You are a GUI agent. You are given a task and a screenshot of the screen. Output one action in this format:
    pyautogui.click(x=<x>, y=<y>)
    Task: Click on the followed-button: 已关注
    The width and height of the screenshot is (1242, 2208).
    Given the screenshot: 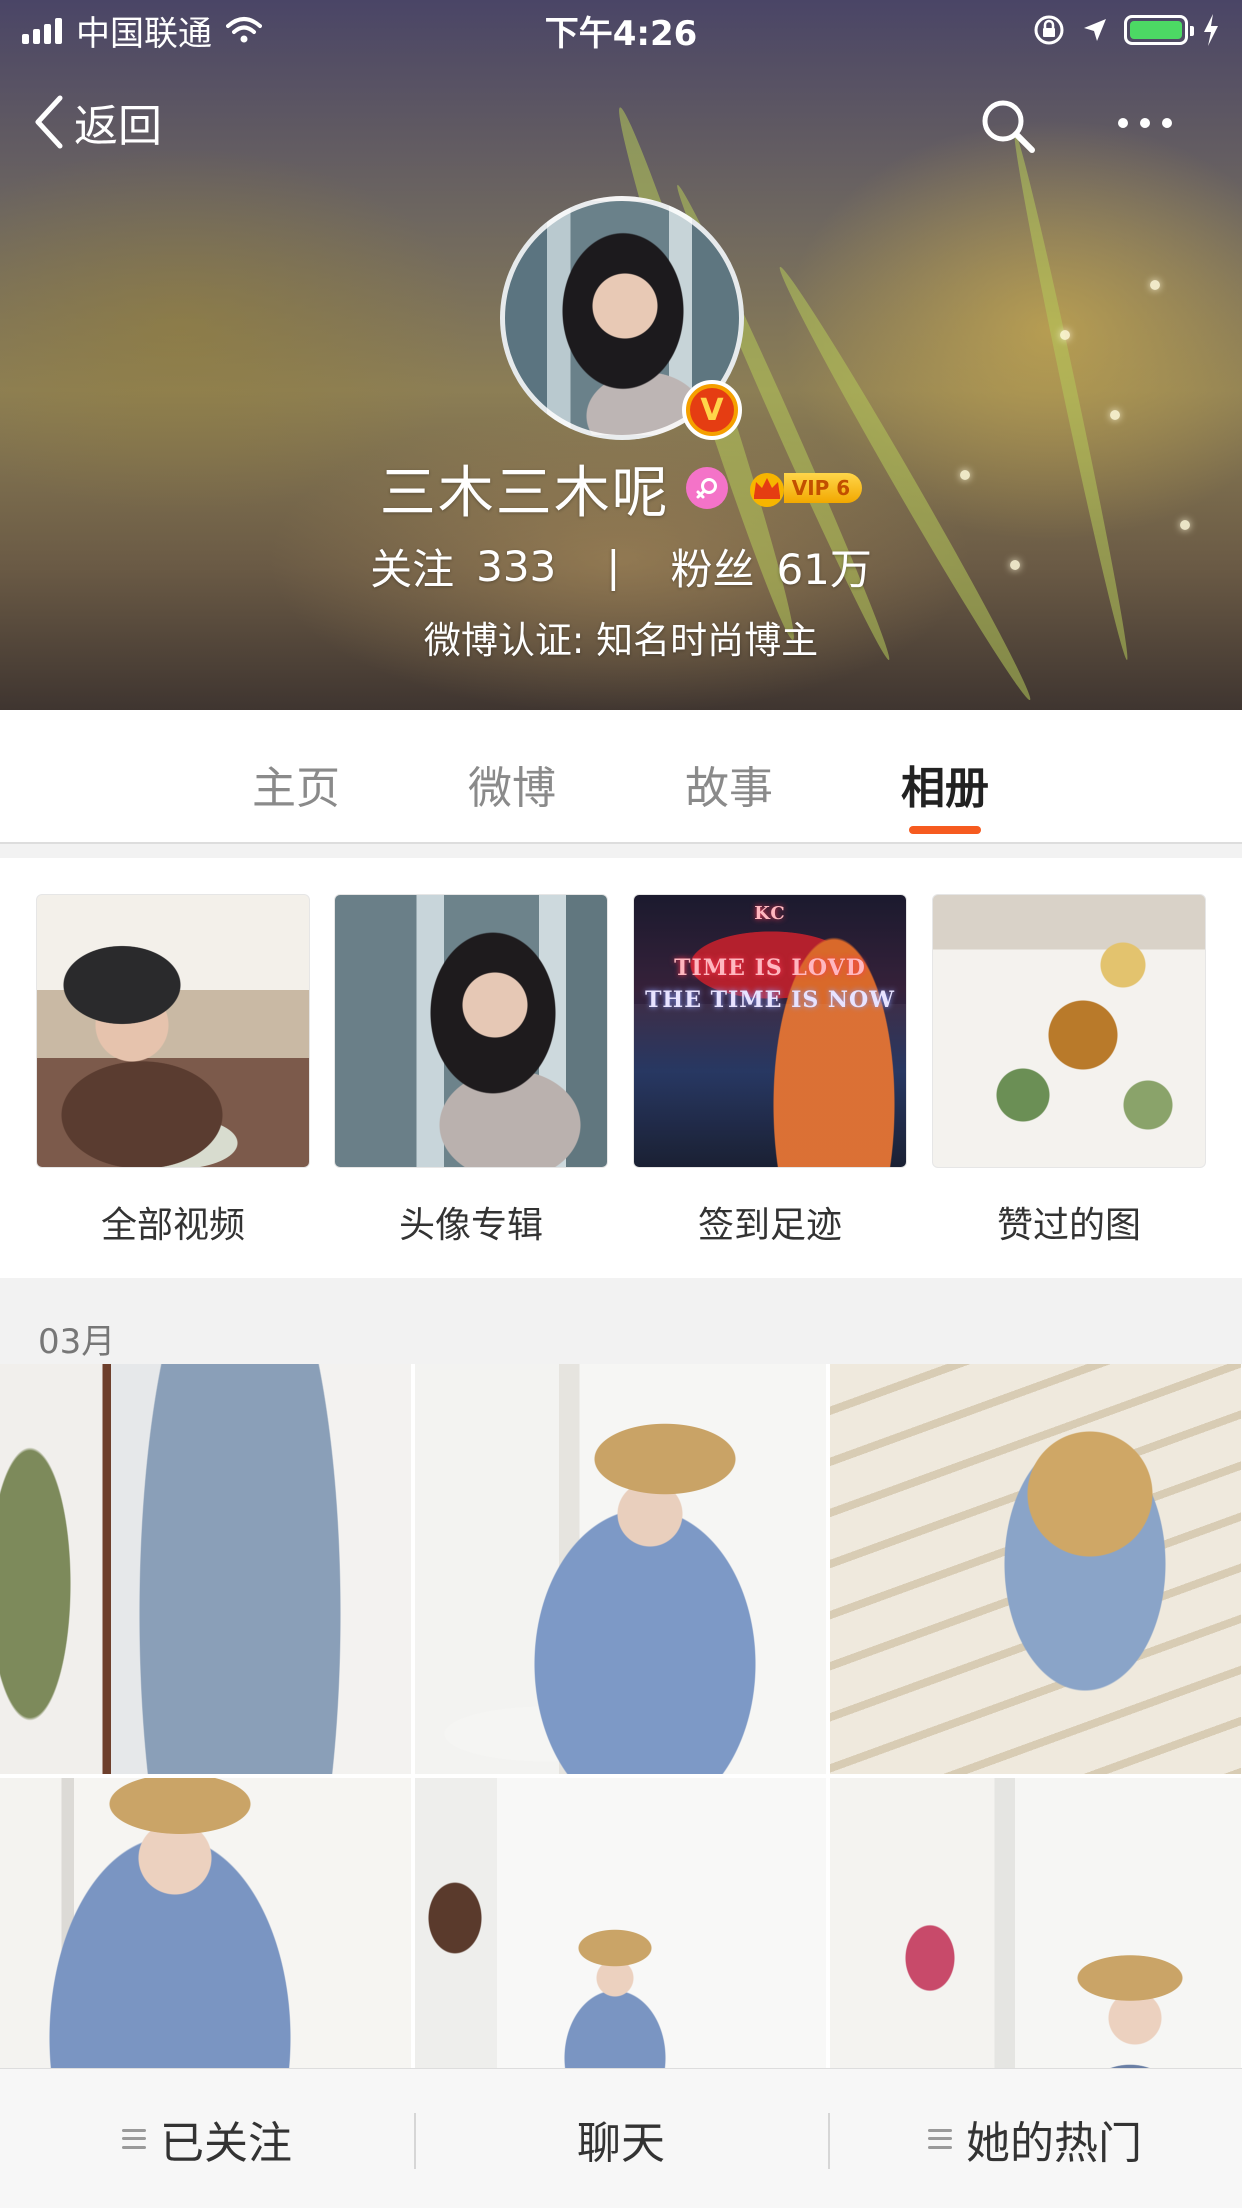 What is the action you would take?
    pyautogui.click(x=207, y=2138)
    